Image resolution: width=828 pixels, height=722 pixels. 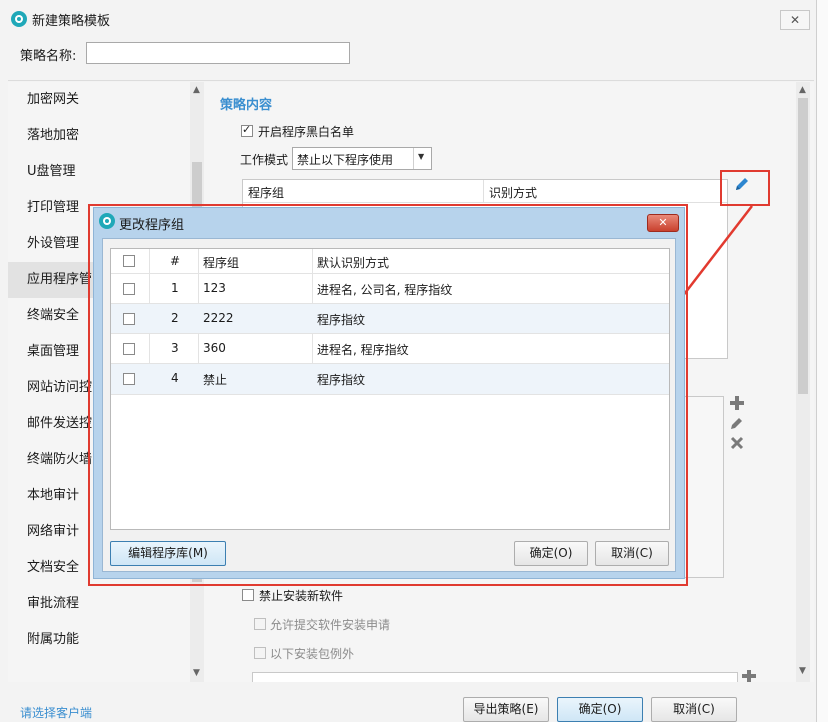 What do you see at coordinates (353, 263) in the screenshot?
I see `header-default-method: 默认识别方式` at bounding box center [353, 263].